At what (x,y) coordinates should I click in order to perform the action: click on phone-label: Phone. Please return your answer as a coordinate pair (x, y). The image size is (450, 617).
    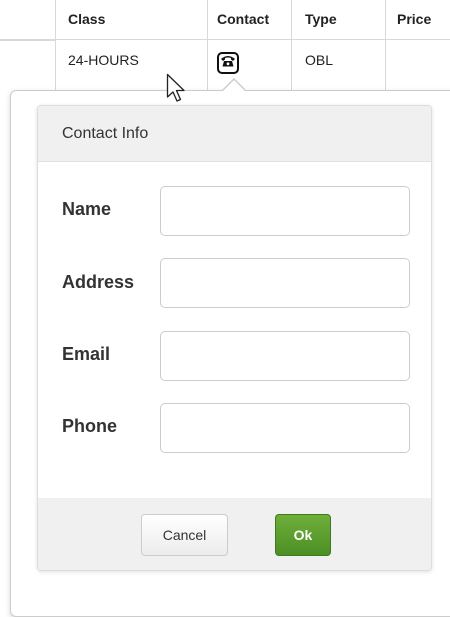
    Looking at the image, I should click on (90, 426).